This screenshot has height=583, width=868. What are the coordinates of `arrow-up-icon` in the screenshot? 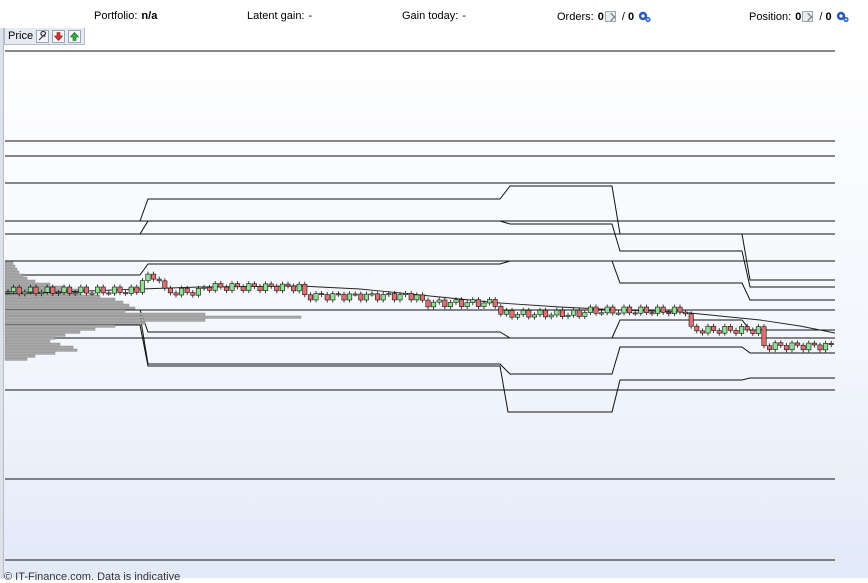 It's located at (75, 36).